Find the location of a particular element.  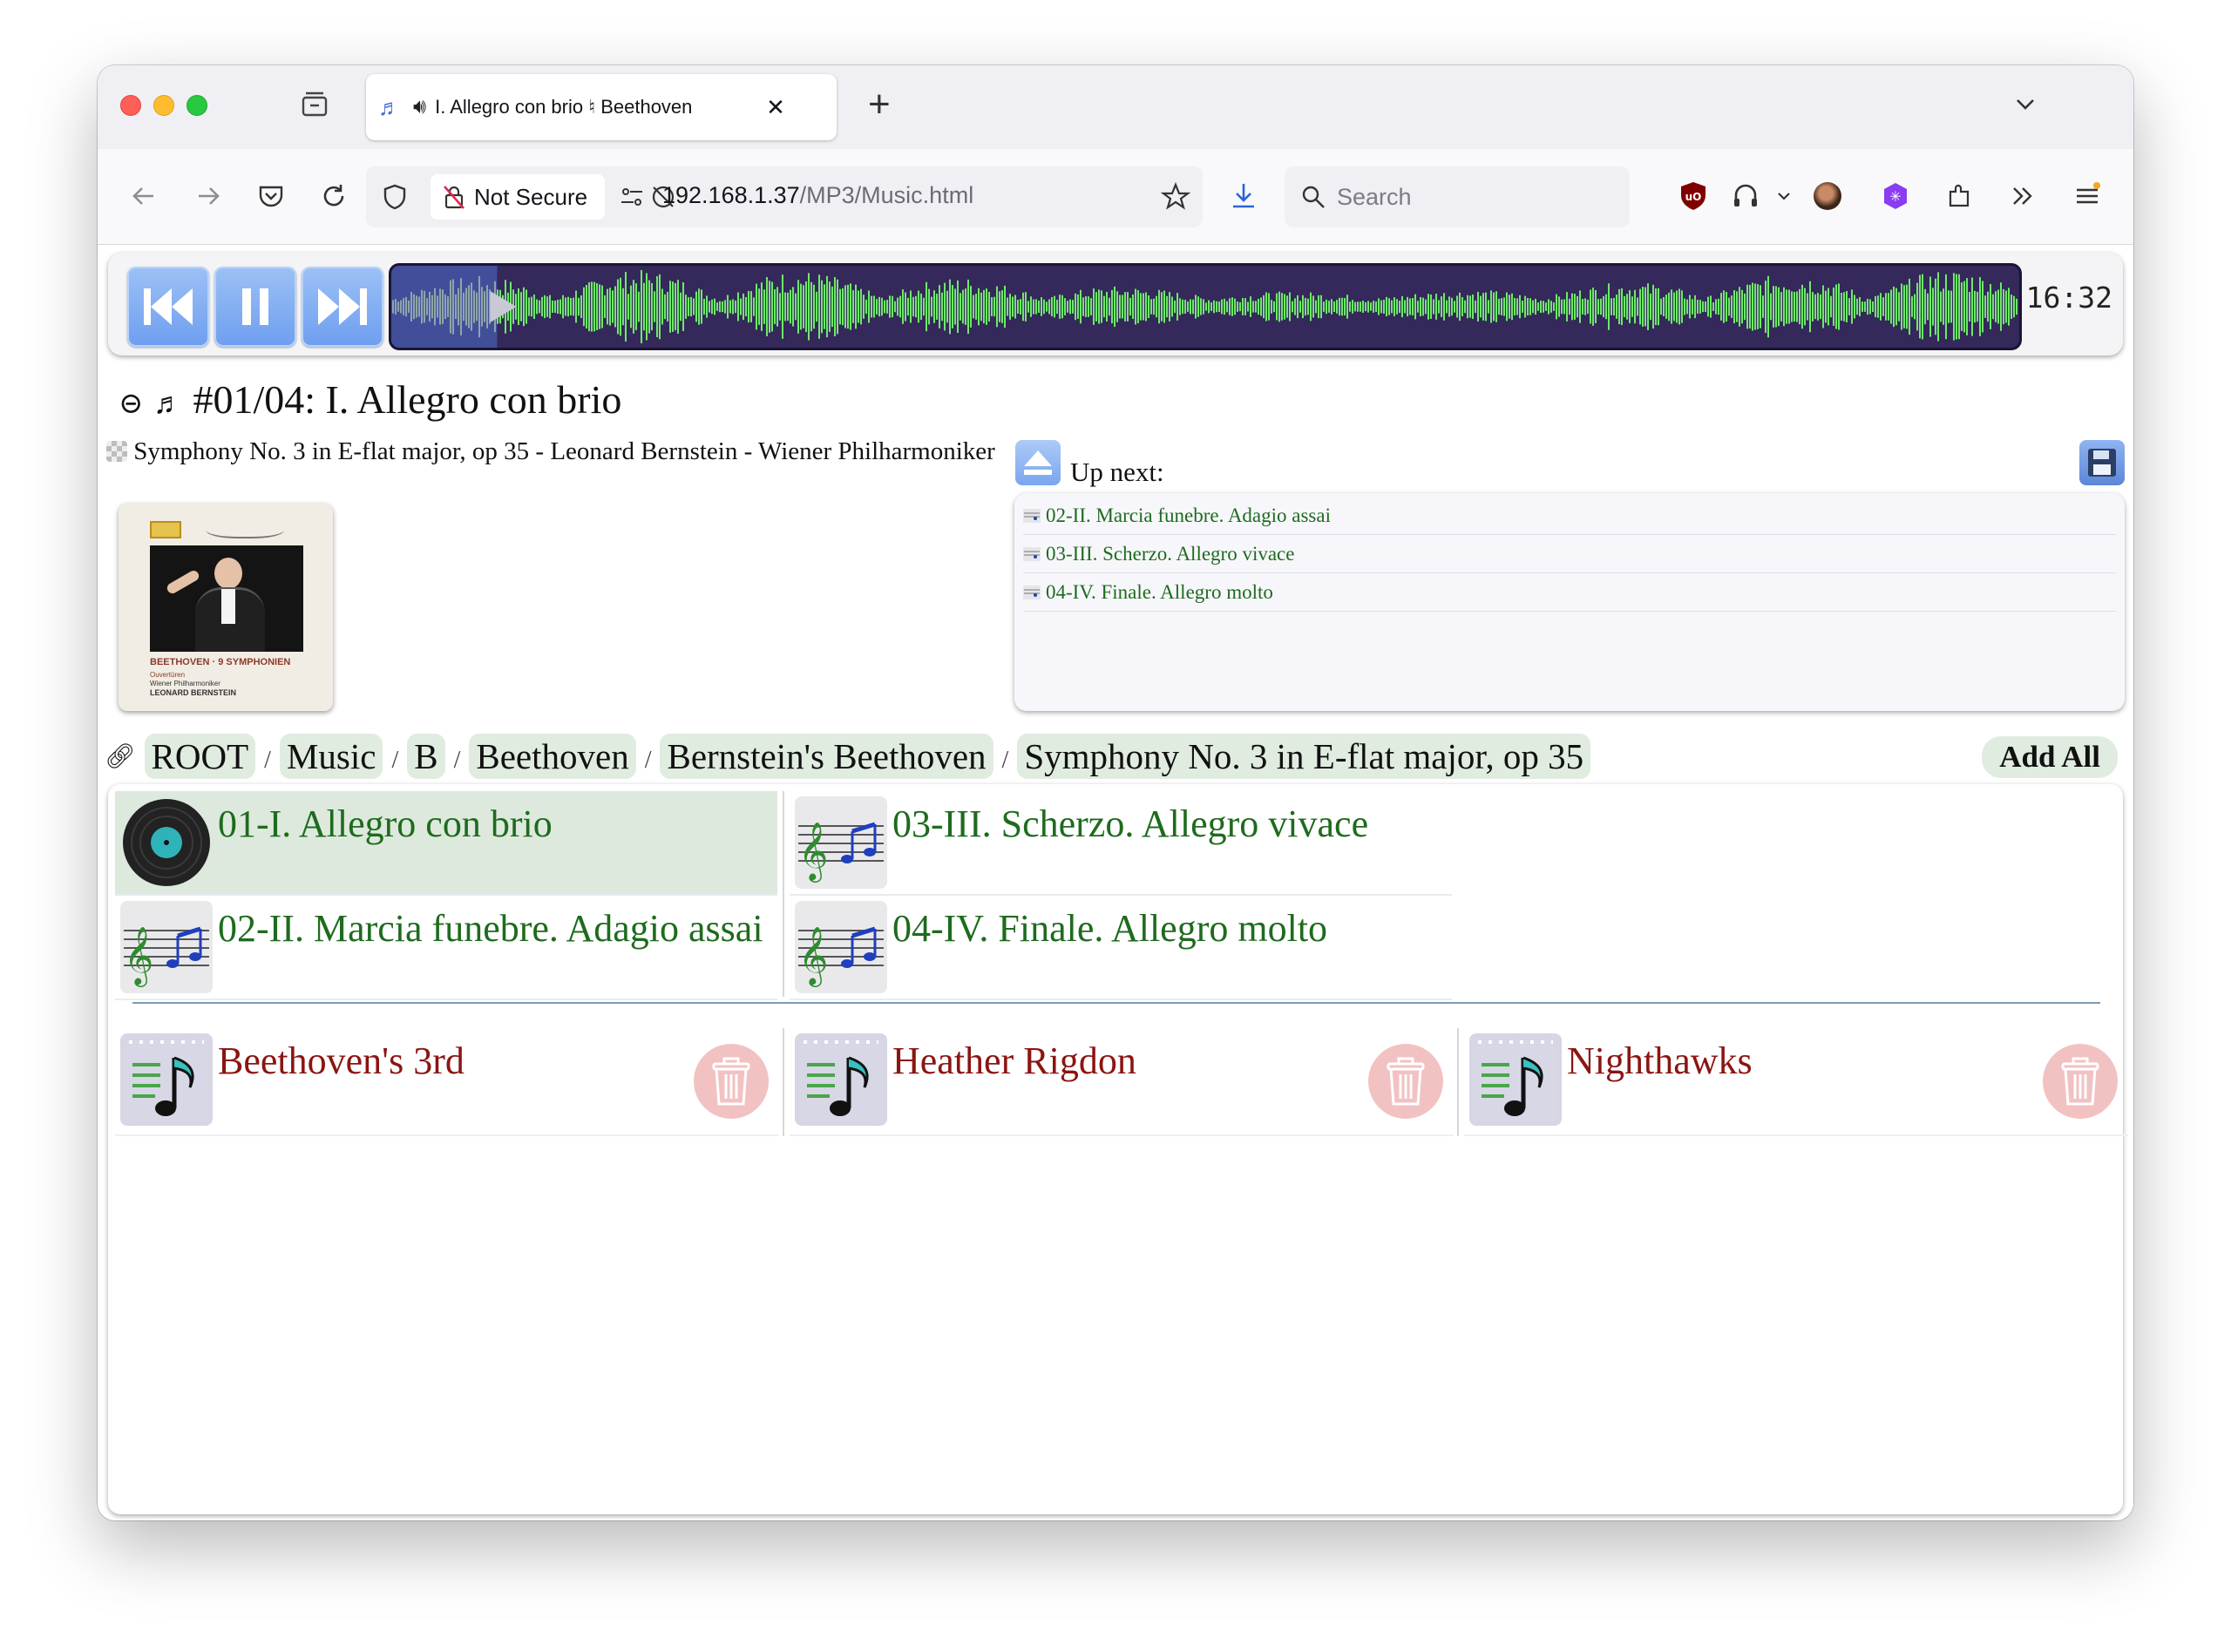

snowflake-extension-icon: ✳ is located at coordinates (1895, 196).